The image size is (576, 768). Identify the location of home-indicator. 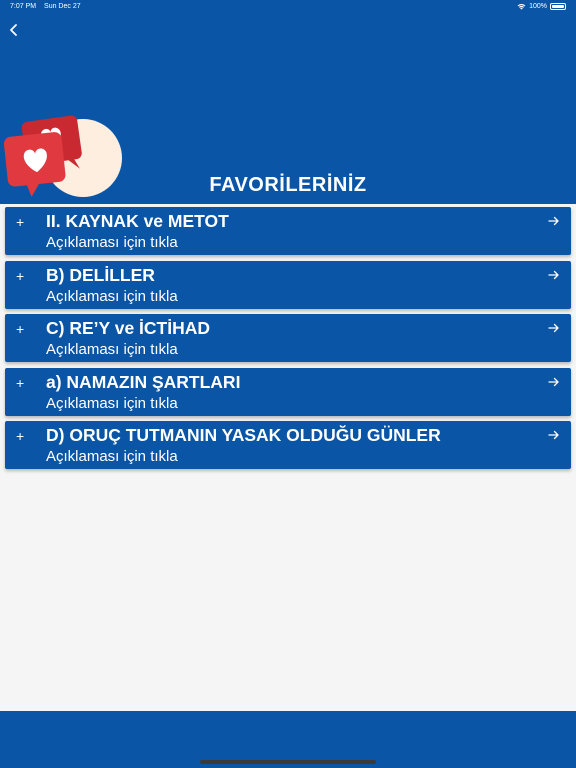
(288, 762).